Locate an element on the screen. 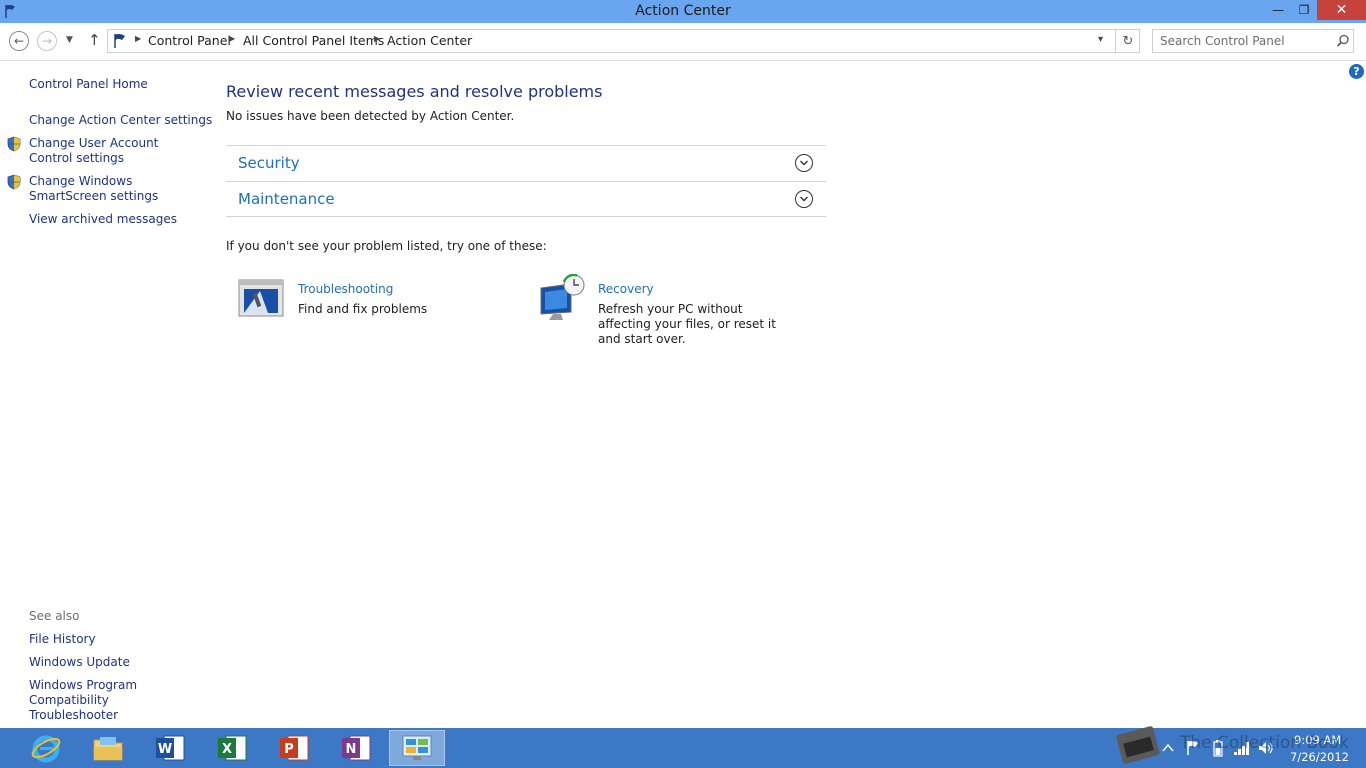  see-also-windows-update: Windows Update is located at coordinates (79, 662).